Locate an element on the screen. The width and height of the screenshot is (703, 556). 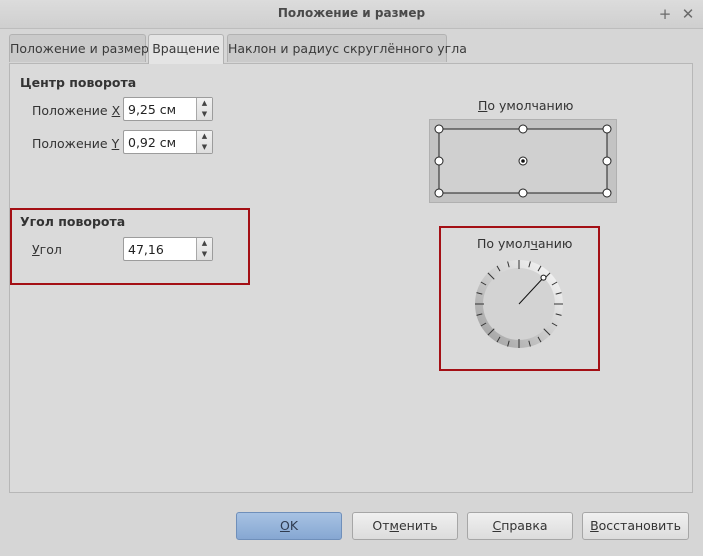
pivot-y-arrows: ▲ ▼ is located at coordinates (204, 142).